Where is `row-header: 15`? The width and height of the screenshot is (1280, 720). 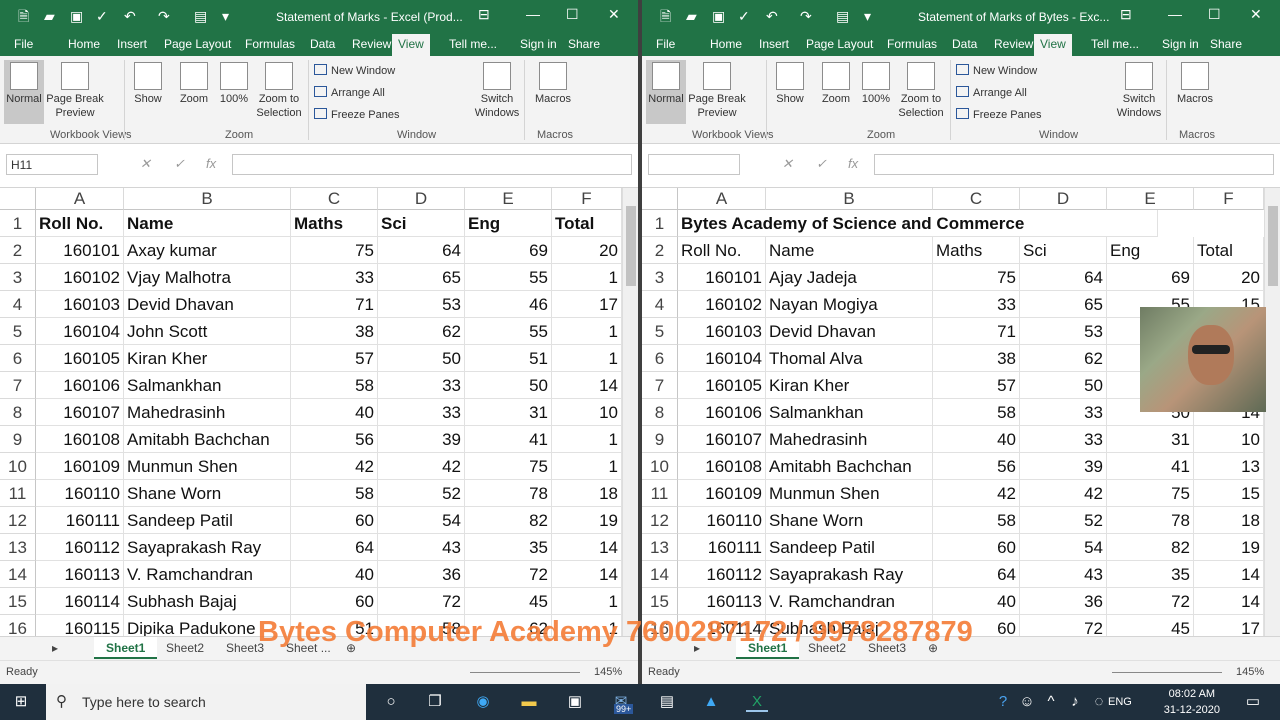 row-header: 15 is located at coordinates (18, 601).